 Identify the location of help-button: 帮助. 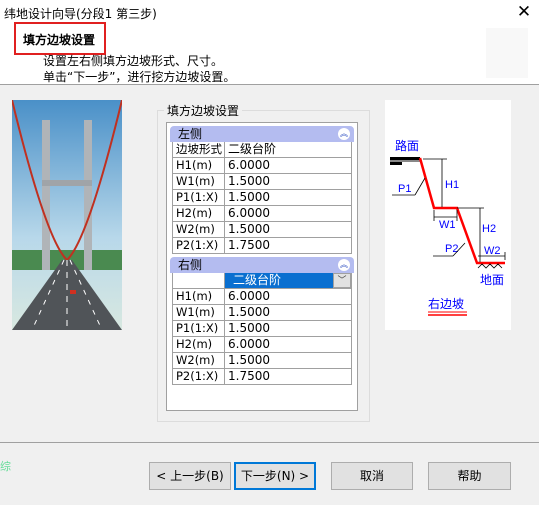
(469, 476).